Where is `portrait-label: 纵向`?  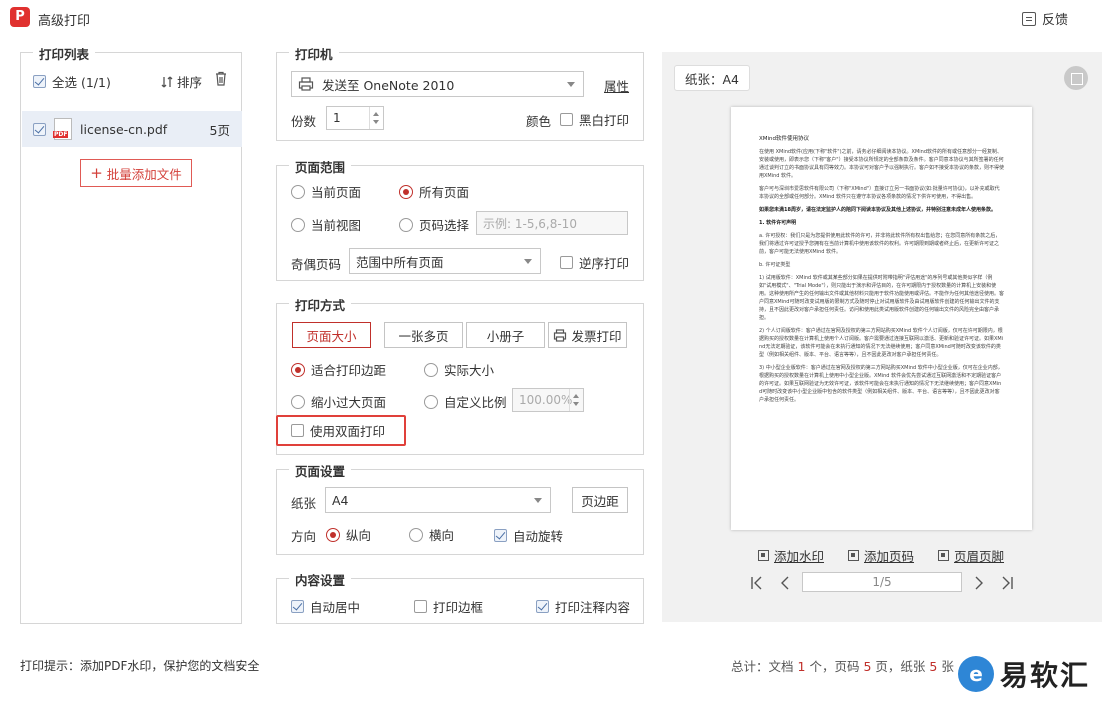
portrait-label: 纵向 is located at coordinates (359, 535).